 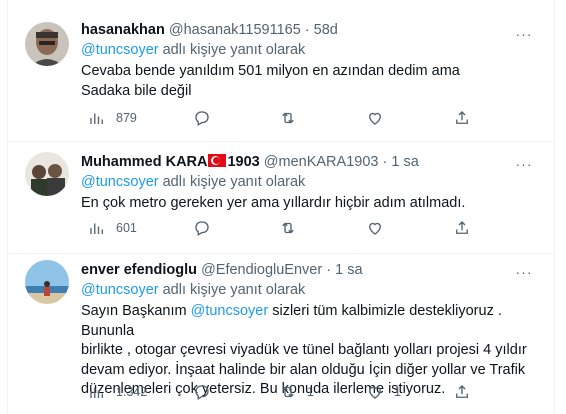 I want to click on user-handle: @EfendiogluEnver, so click(x=261, y=270).